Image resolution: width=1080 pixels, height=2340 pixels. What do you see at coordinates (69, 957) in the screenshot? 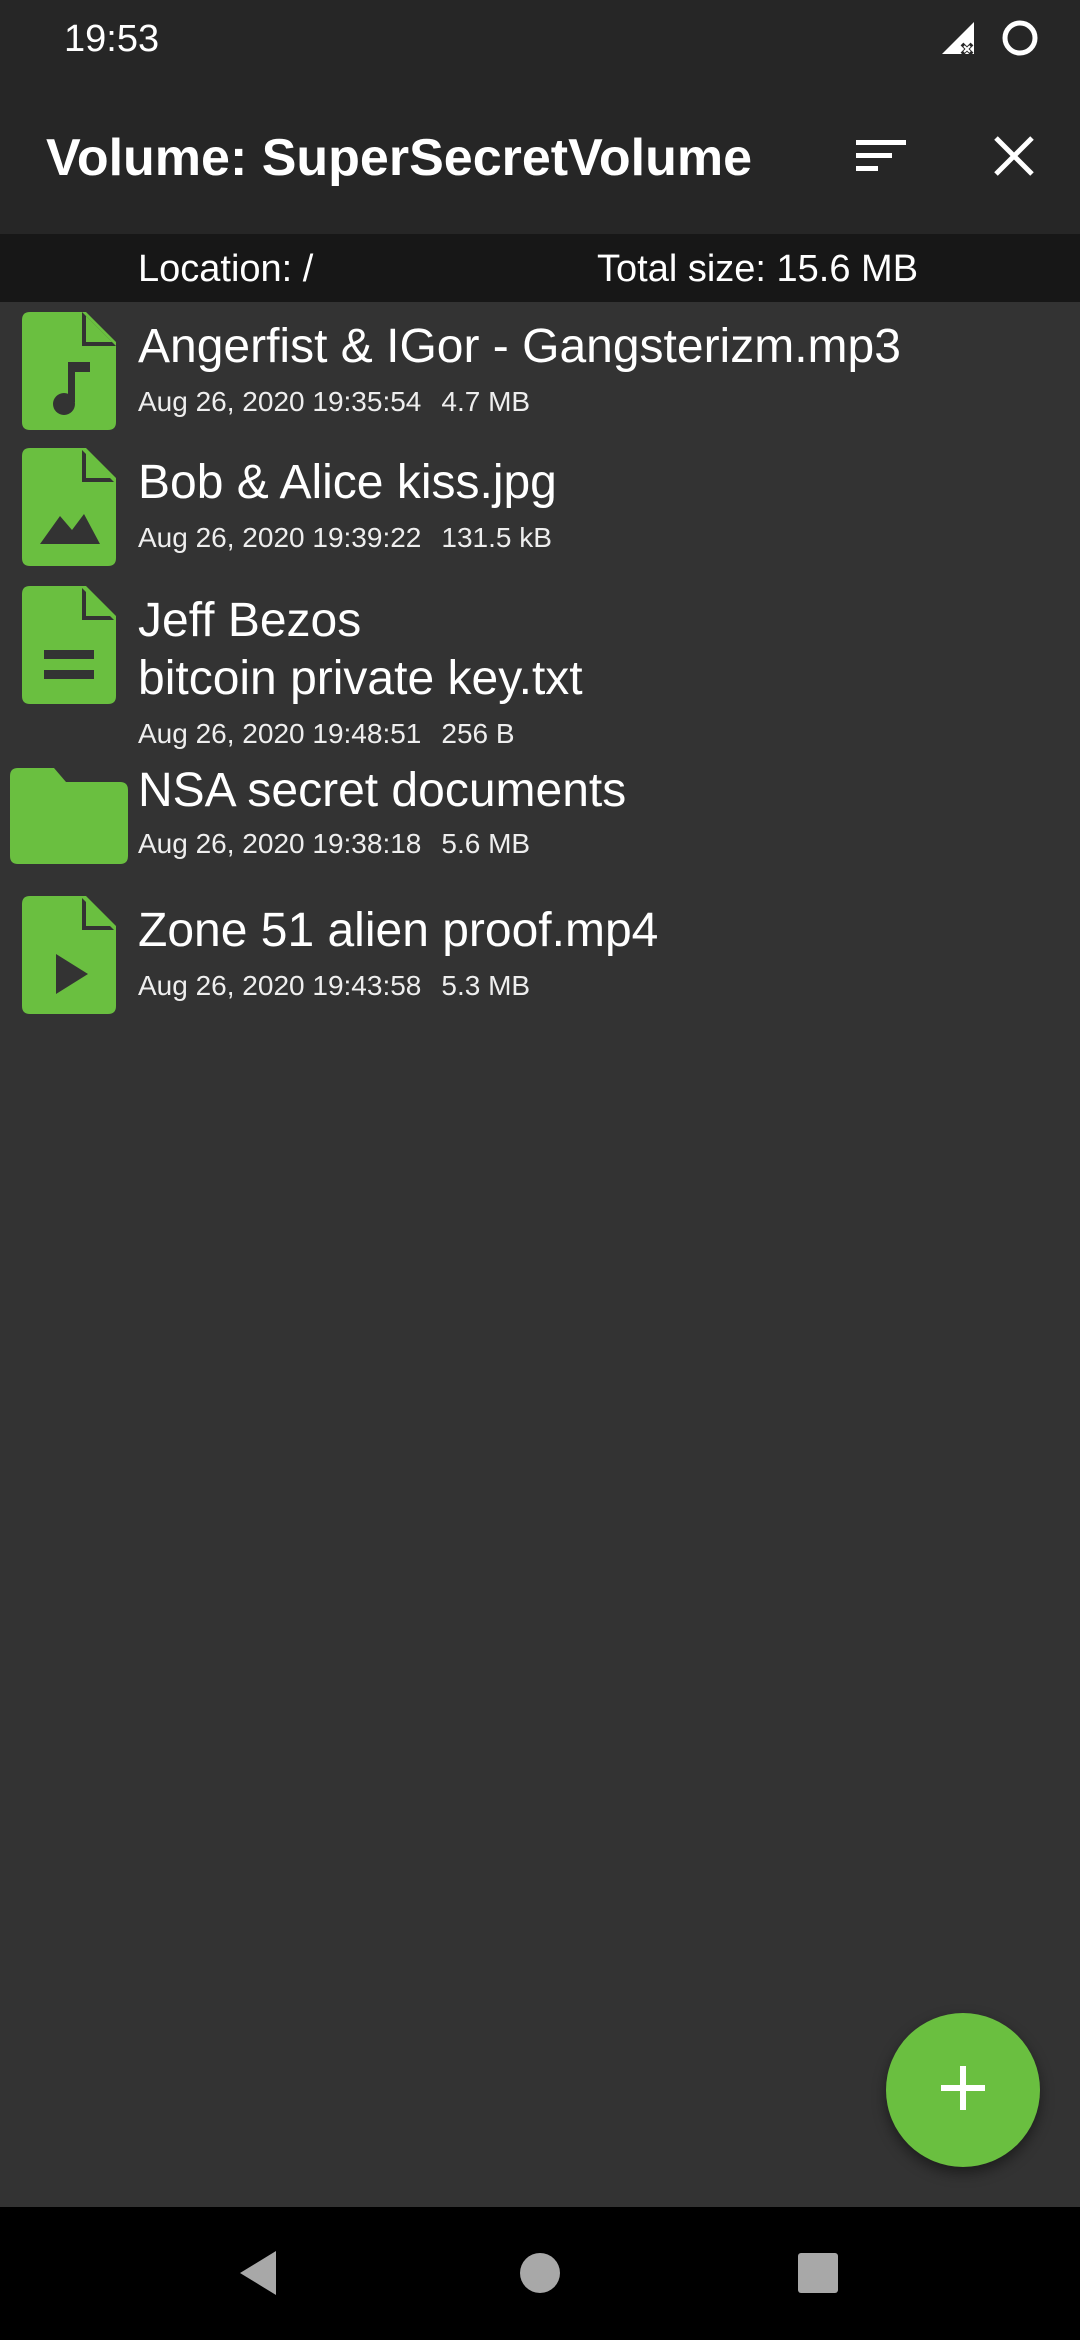
I see `video-file-icon` at bounding box center [69, 957].